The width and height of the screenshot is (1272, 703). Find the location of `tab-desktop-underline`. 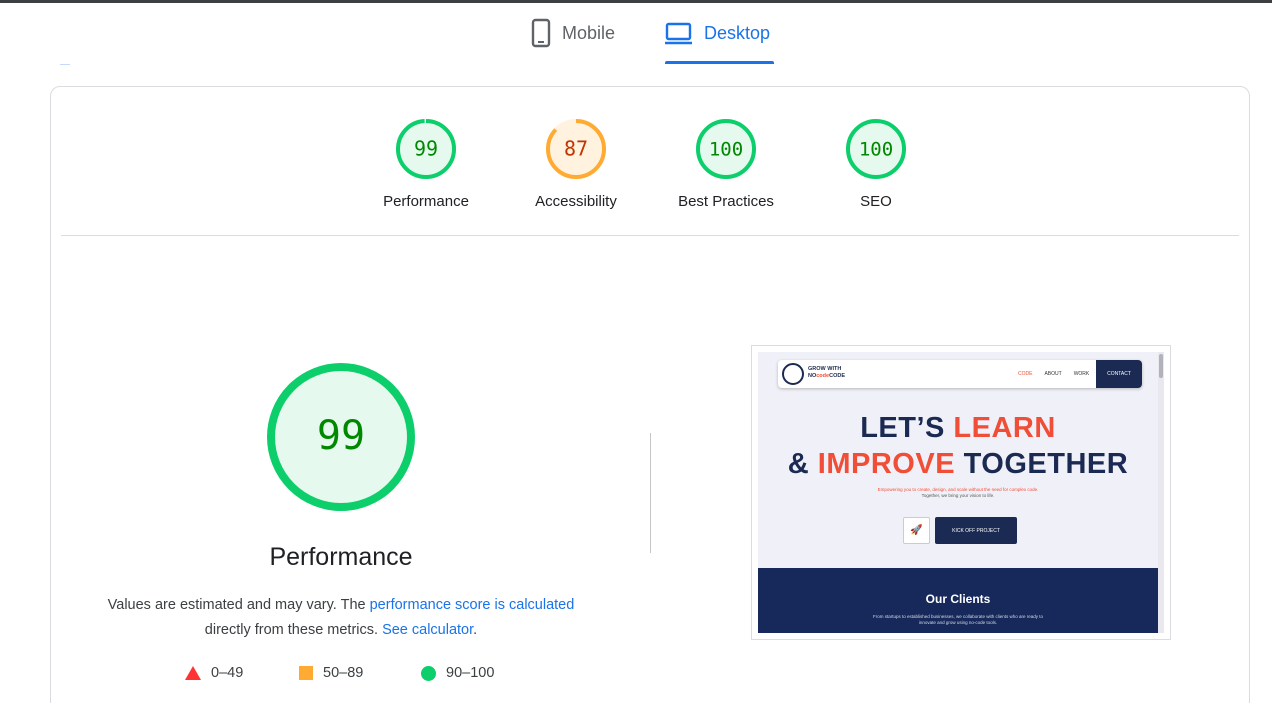

tab-desktop-underline is located at coordinates (720, 62).